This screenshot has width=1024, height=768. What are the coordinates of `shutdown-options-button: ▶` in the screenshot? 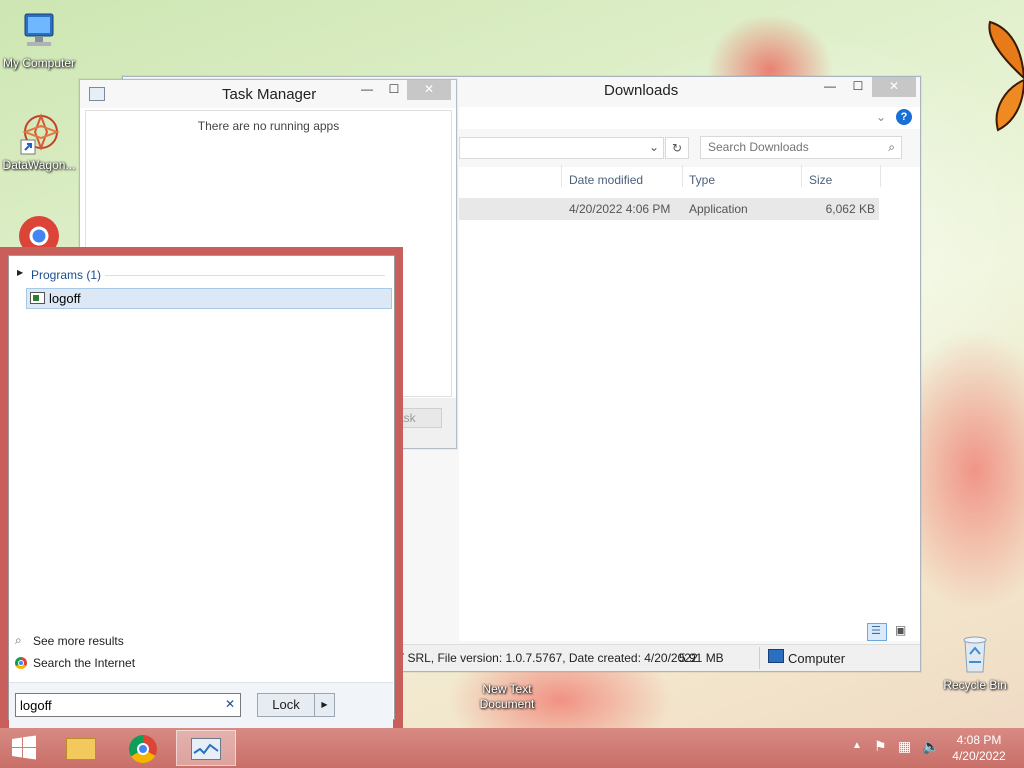 It's located at (325, 705).